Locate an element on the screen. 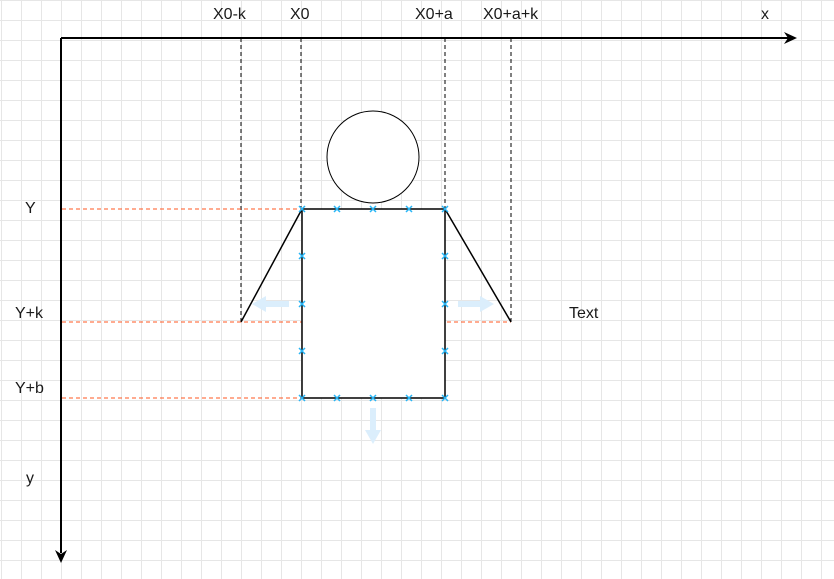  resize-arrow-right-icon is located at coordinates (476, 304).